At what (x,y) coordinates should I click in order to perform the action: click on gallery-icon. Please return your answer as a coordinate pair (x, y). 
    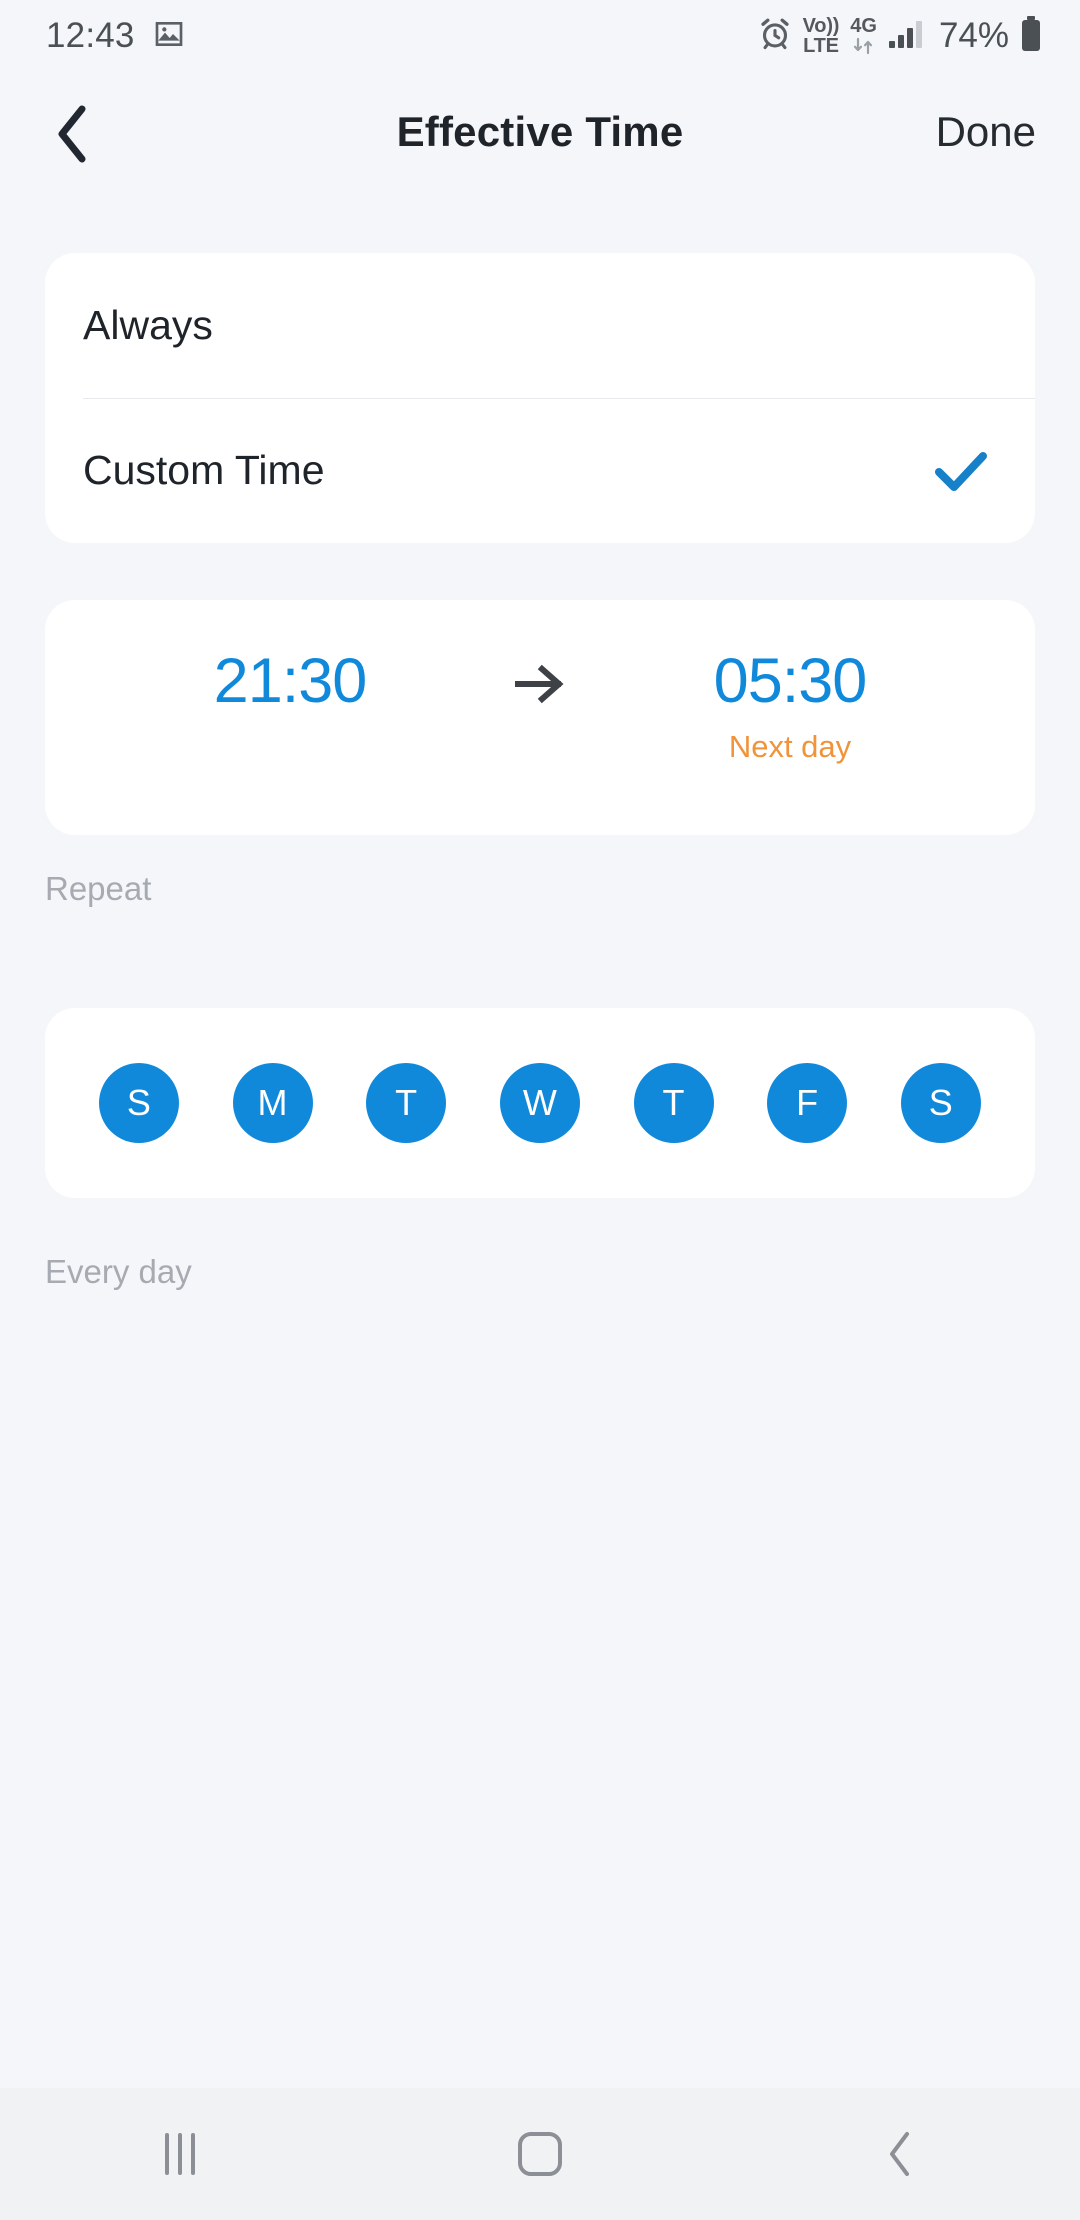
    Looking at the image, I should click on (169, 36).